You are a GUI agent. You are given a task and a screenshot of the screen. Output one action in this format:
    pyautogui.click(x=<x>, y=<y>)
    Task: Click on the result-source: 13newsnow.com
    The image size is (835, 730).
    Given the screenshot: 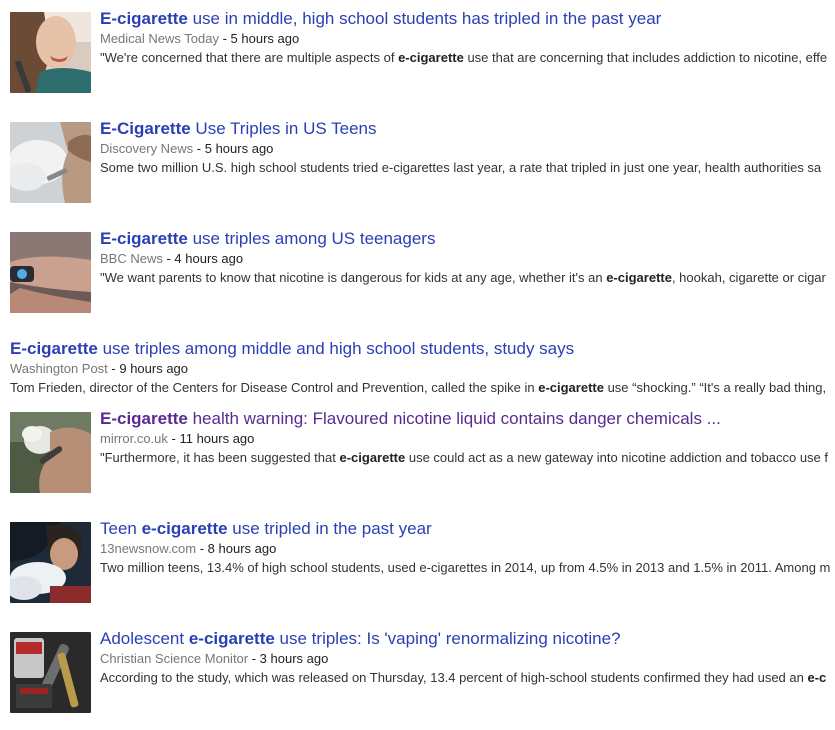 What is the action you would take?
    pyautogui.click(x=148, y=548)
    